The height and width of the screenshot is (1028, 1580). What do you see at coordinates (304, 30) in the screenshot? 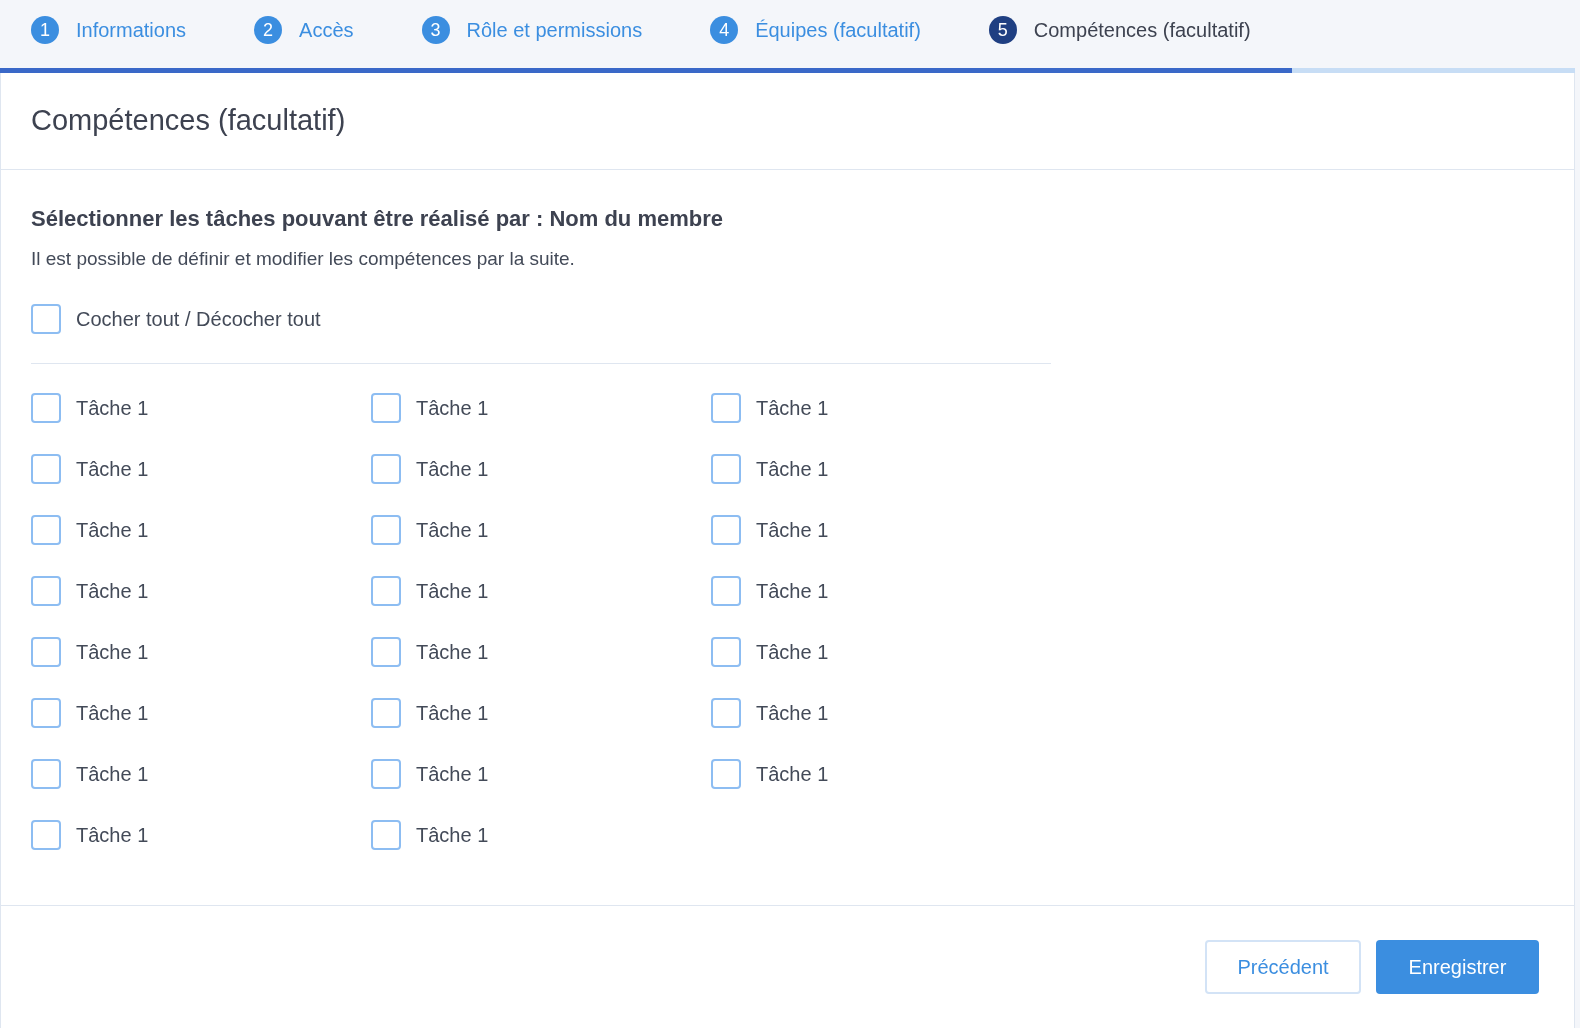
I see `step-tab: 2 Accès` at bounding box center [304, 30].